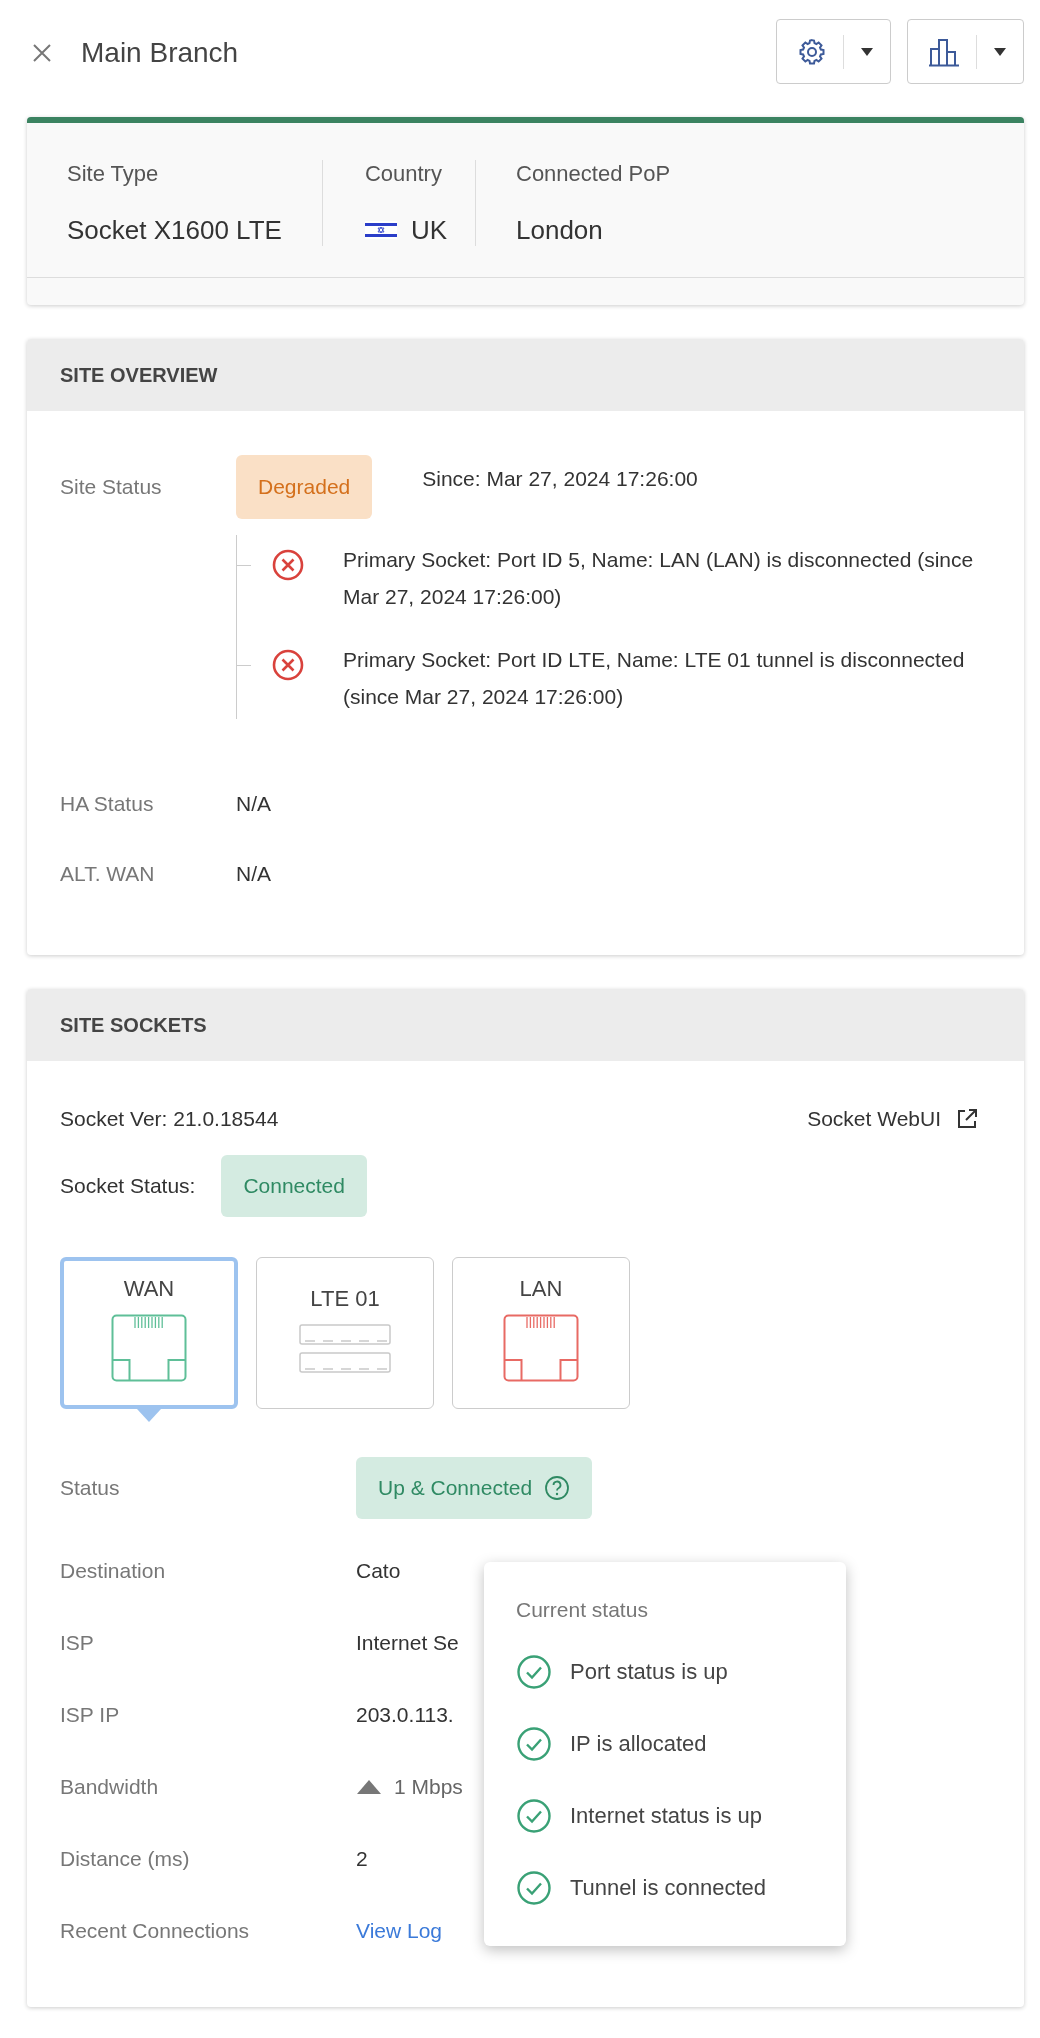 This screenshot has width=1040, height=2038. I want to click on field-label: Recent Connections, so click(155, 1931).